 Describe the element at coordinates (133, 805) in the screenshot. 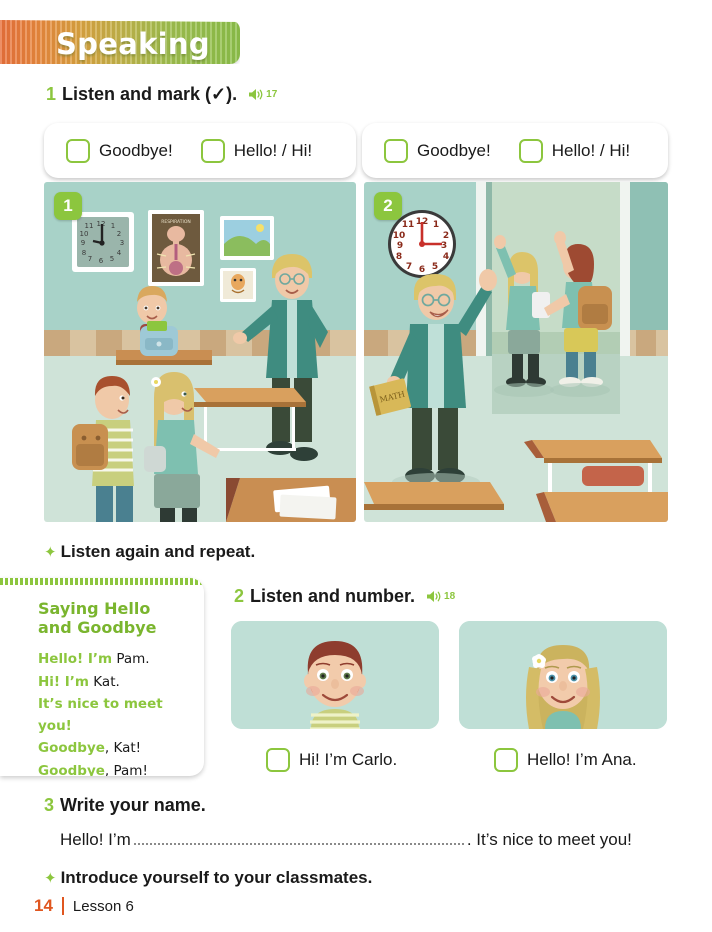

I see `exercise-3-instruction: Write your name.` at that location.